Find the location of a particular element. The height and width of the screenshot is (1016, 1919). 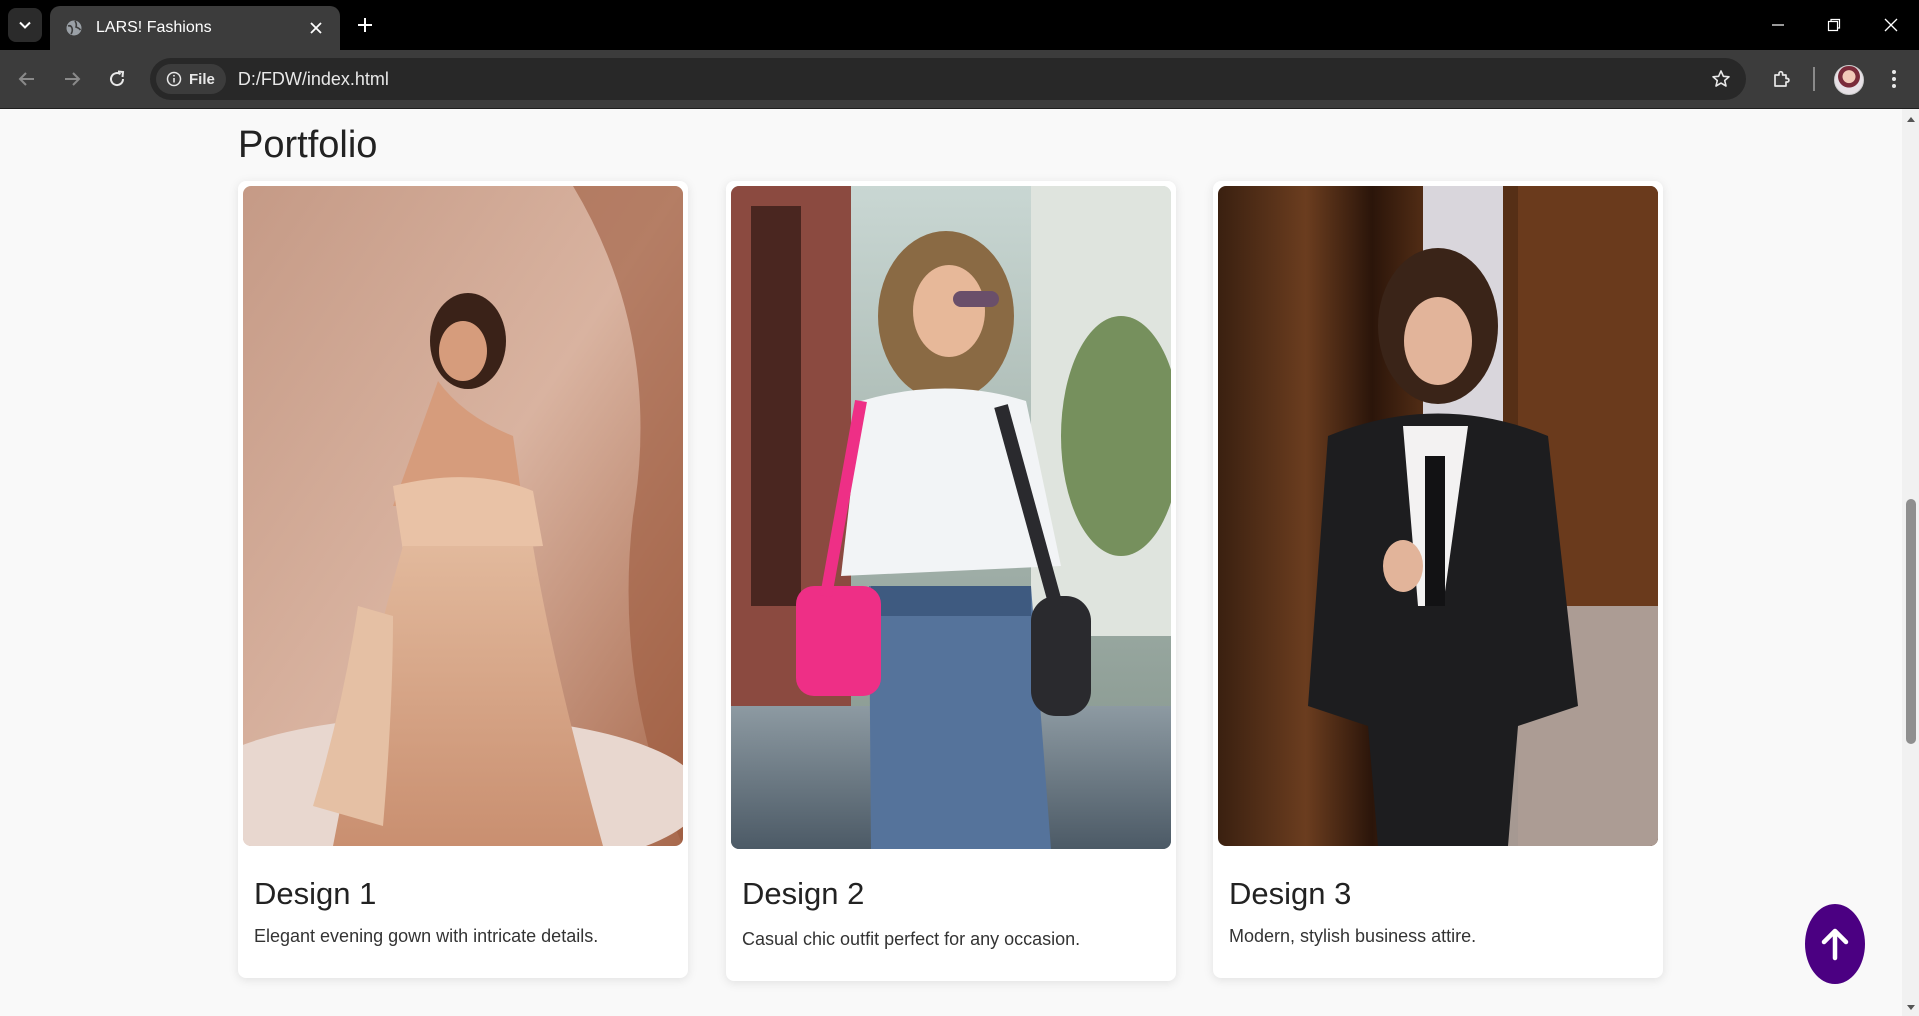

card-title: Design 2 is located at coordinates (803, 893).